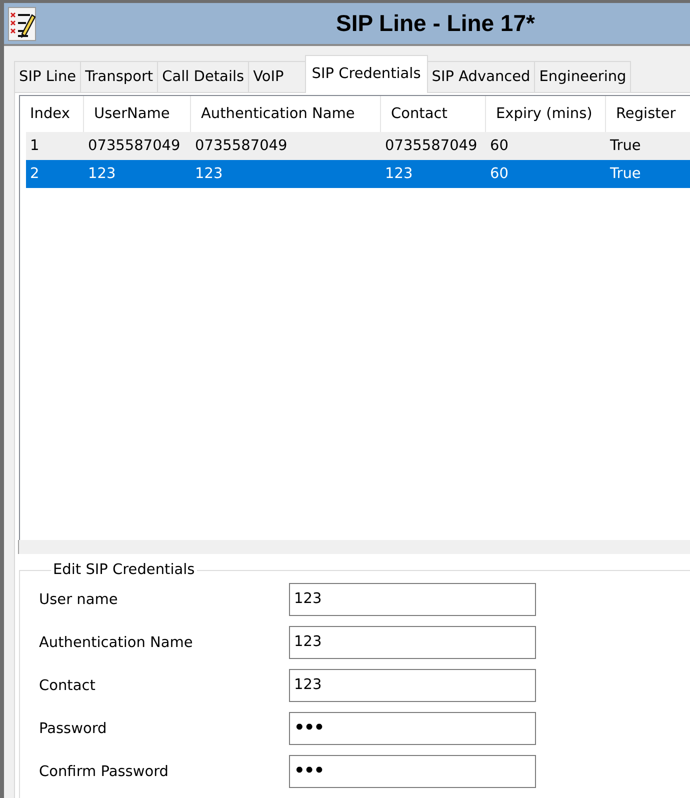 This screenshot has width=690, height=798. Describe the element at coordinates (124, 570) in the screenshot. I see `group-title: Edit SIP Credentials` at that location.